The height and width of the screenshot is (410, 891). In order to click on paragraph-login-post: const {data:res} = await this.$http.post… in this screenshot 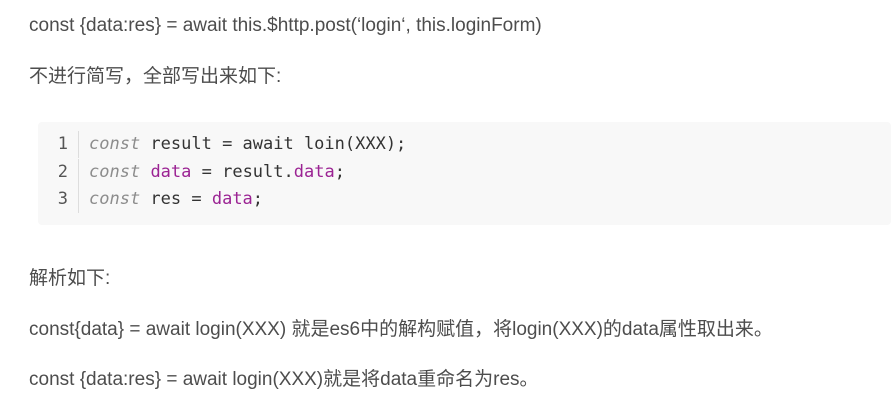, I will do `click(285, 25)`.